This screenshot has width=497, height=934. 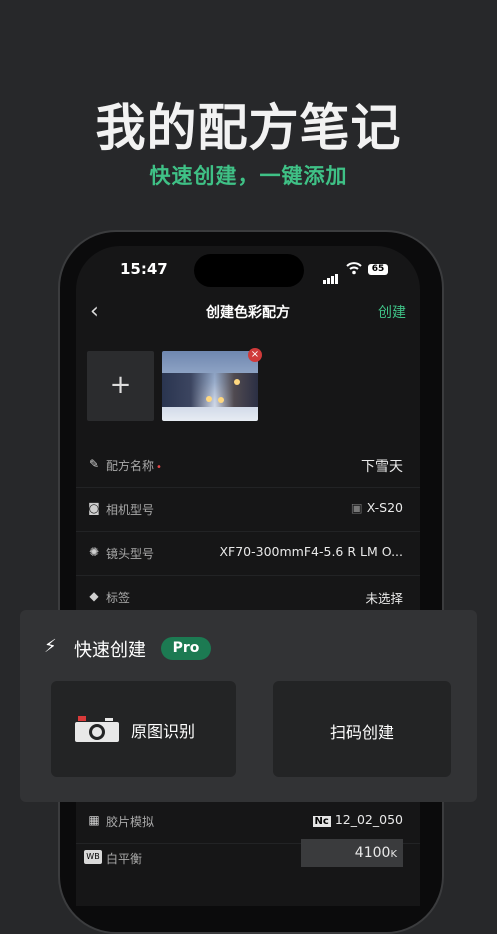 I want to click on field-label: 白平衡, so click(x=124, y=859).